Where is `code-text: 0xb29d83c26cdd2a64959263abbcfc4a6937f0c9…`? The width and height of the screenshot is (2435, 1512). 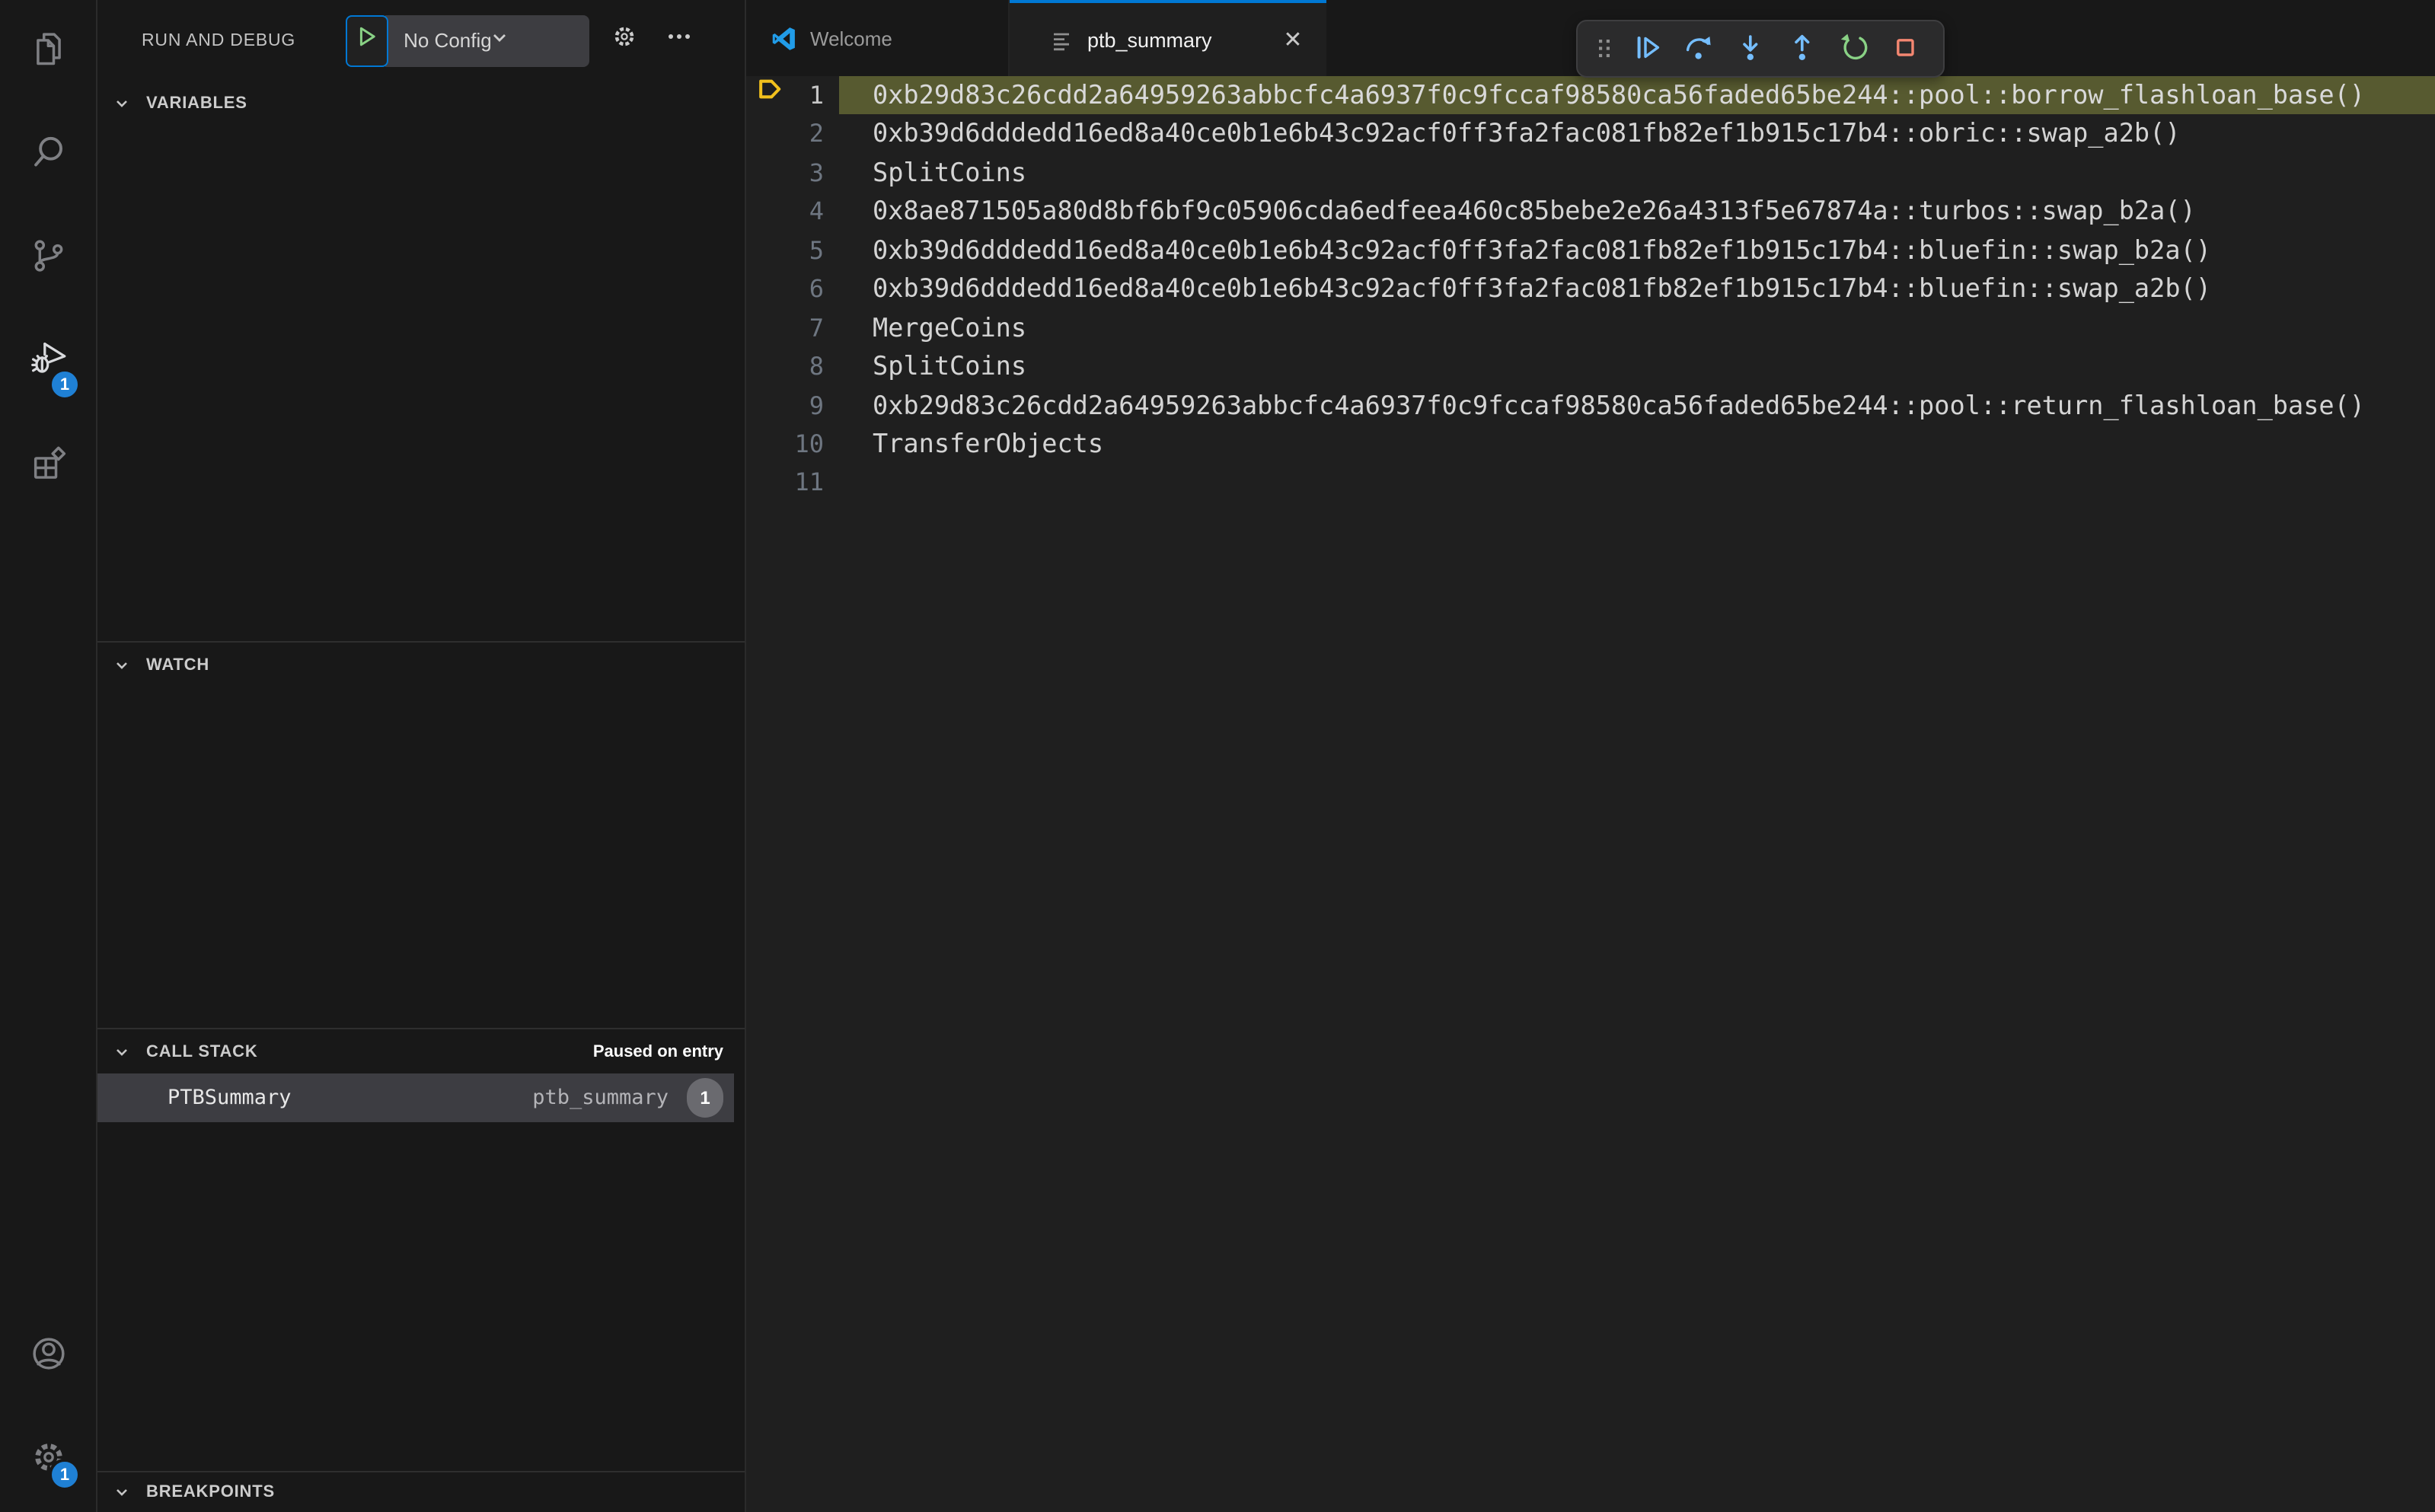
code-text: 0xb29d83c26cdd2a64959263abbcfc4a6937f0c9… is located at coordinates (1619, 404).